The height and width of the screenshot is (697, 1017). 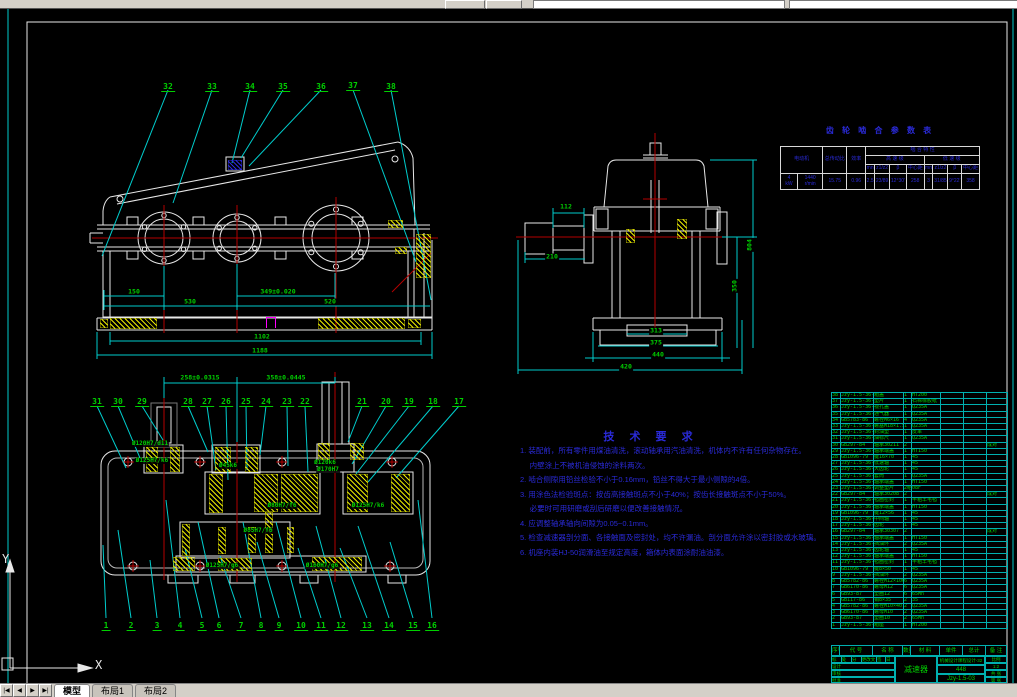 I want to click on tech-req-title: 技 术 要 求, so click(x=651, y=437).